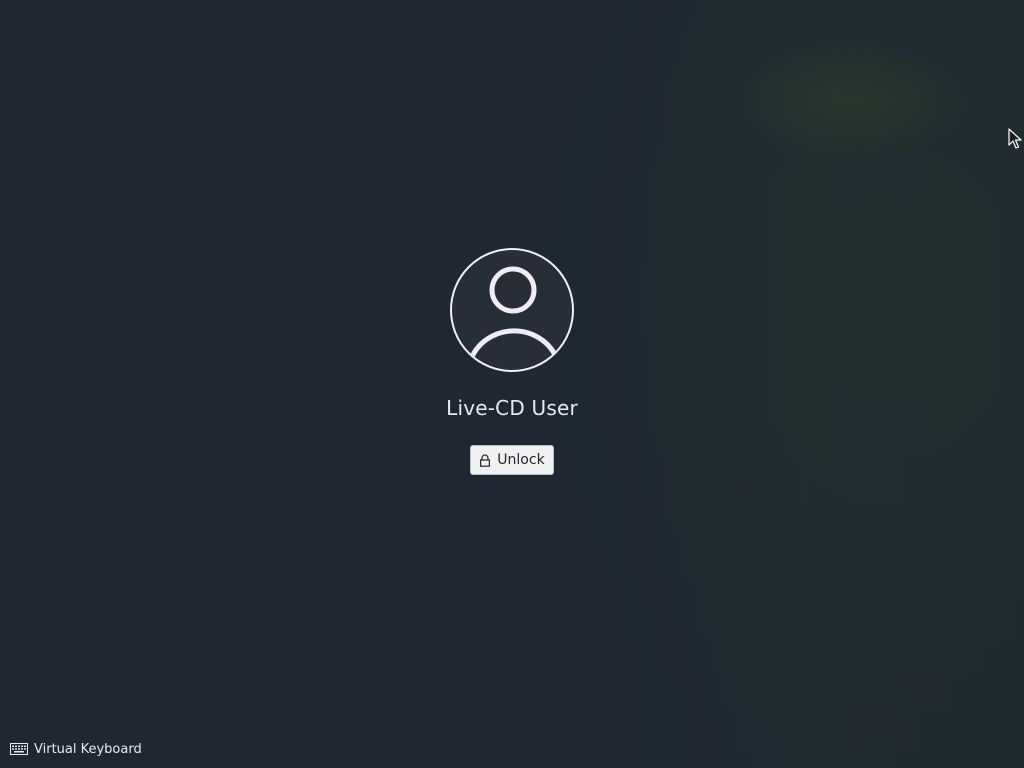 The height and width of the screenshot is (768, 1024). What do you see at coordinates (88, 749) in the screenshot?
I see `virtual-keyboard-label: Virtual Keyboard` at bounding box center [88, 749].